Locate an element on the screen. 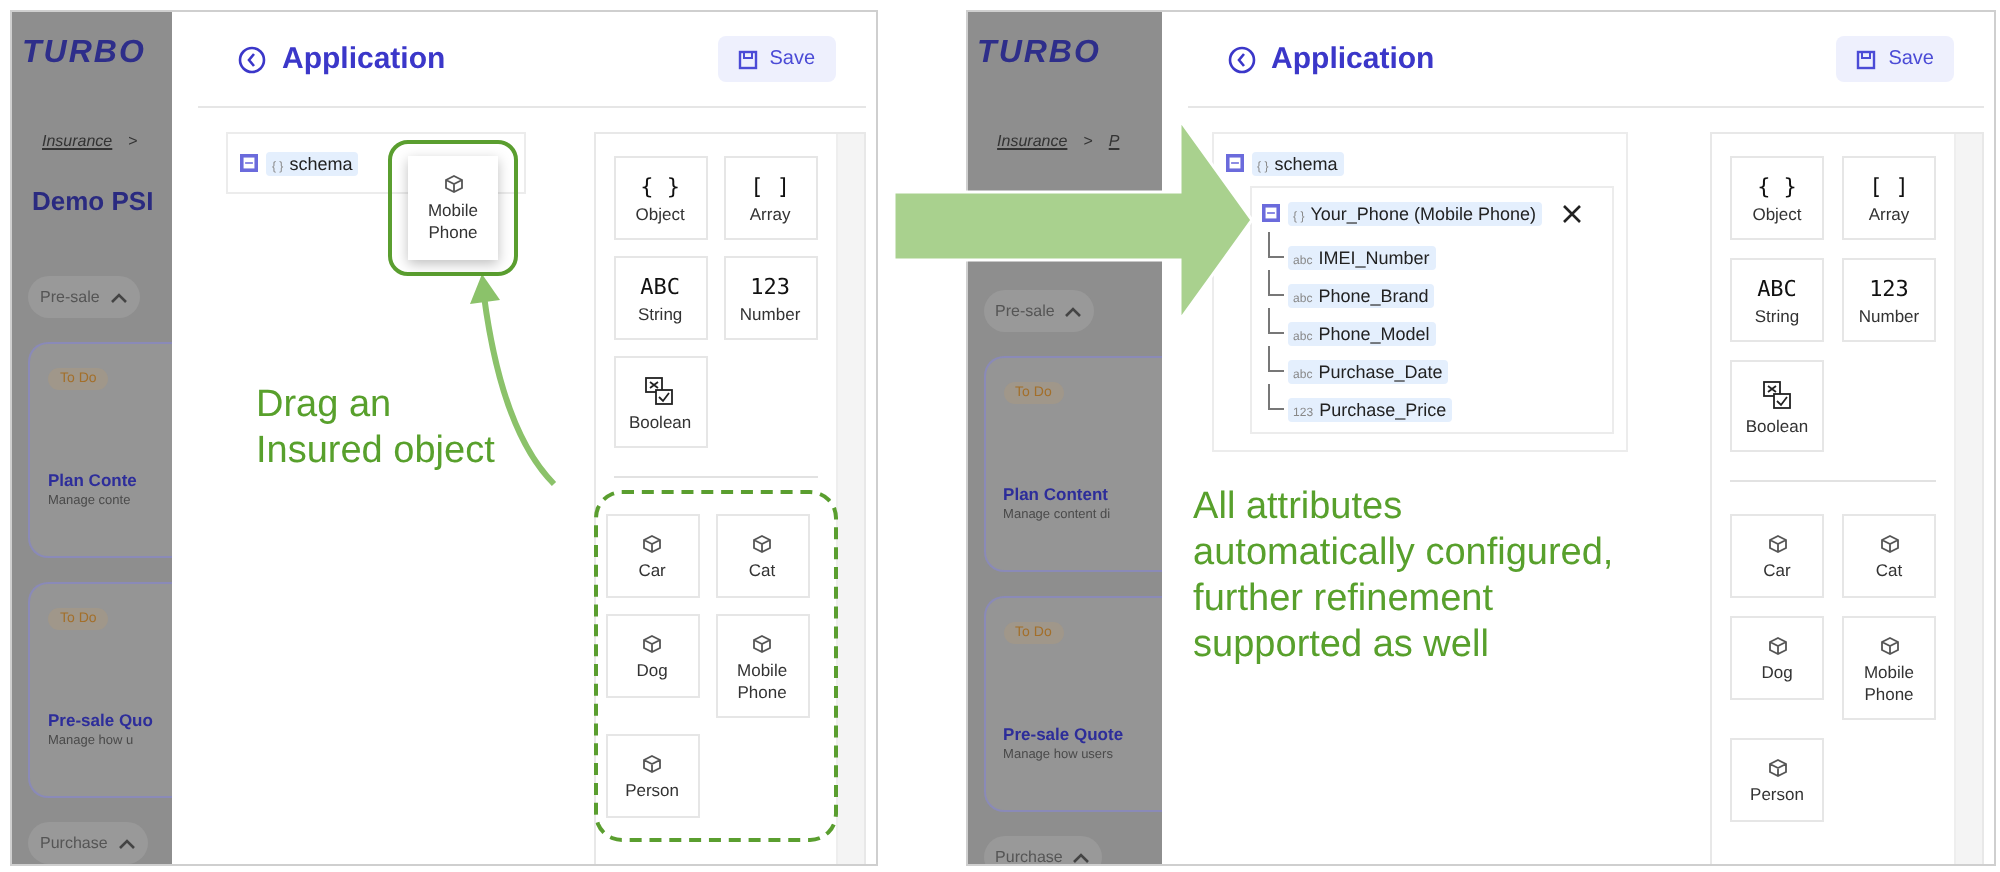 The height and width of the screenshot is (872, 2000). annotation-text: All attributes automatically configured, further refinement supported as well is located at coordinates (1403, 576).